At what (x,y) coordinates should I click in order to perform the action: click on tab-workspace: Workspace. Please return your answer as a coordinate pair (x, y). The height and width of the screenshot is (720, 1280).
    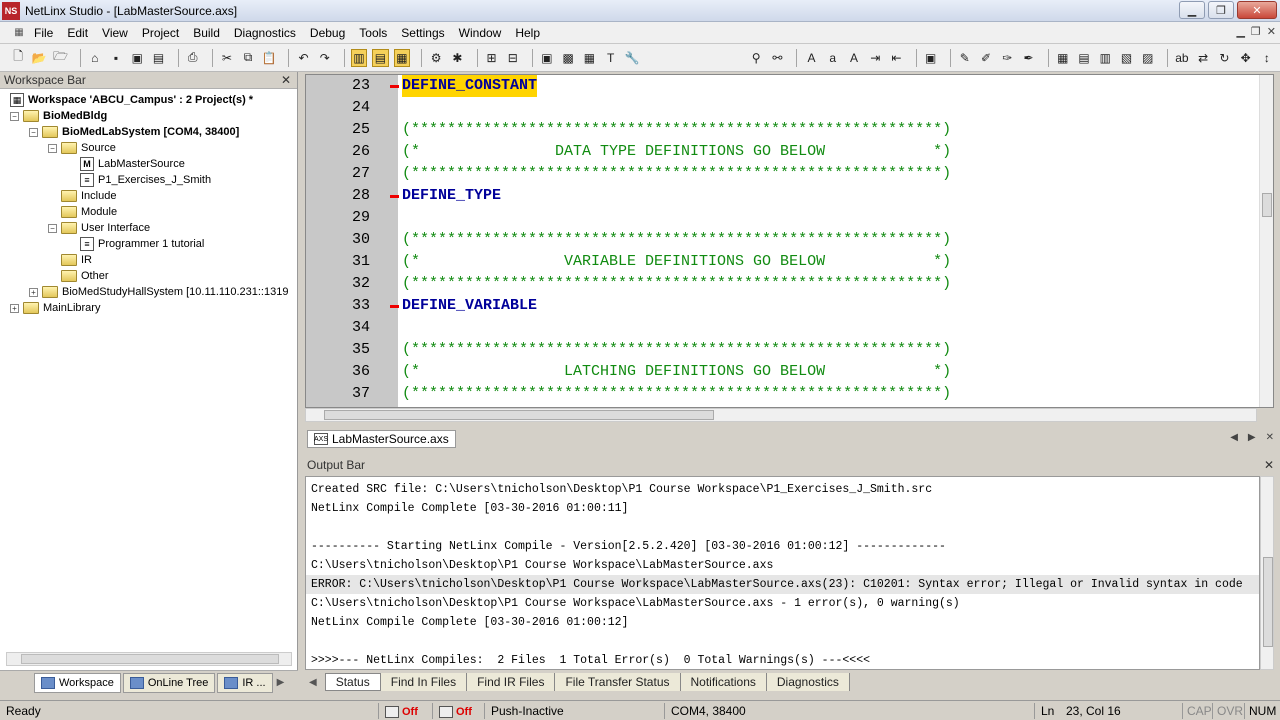
    Looking at the image, I should click on (77, 682).